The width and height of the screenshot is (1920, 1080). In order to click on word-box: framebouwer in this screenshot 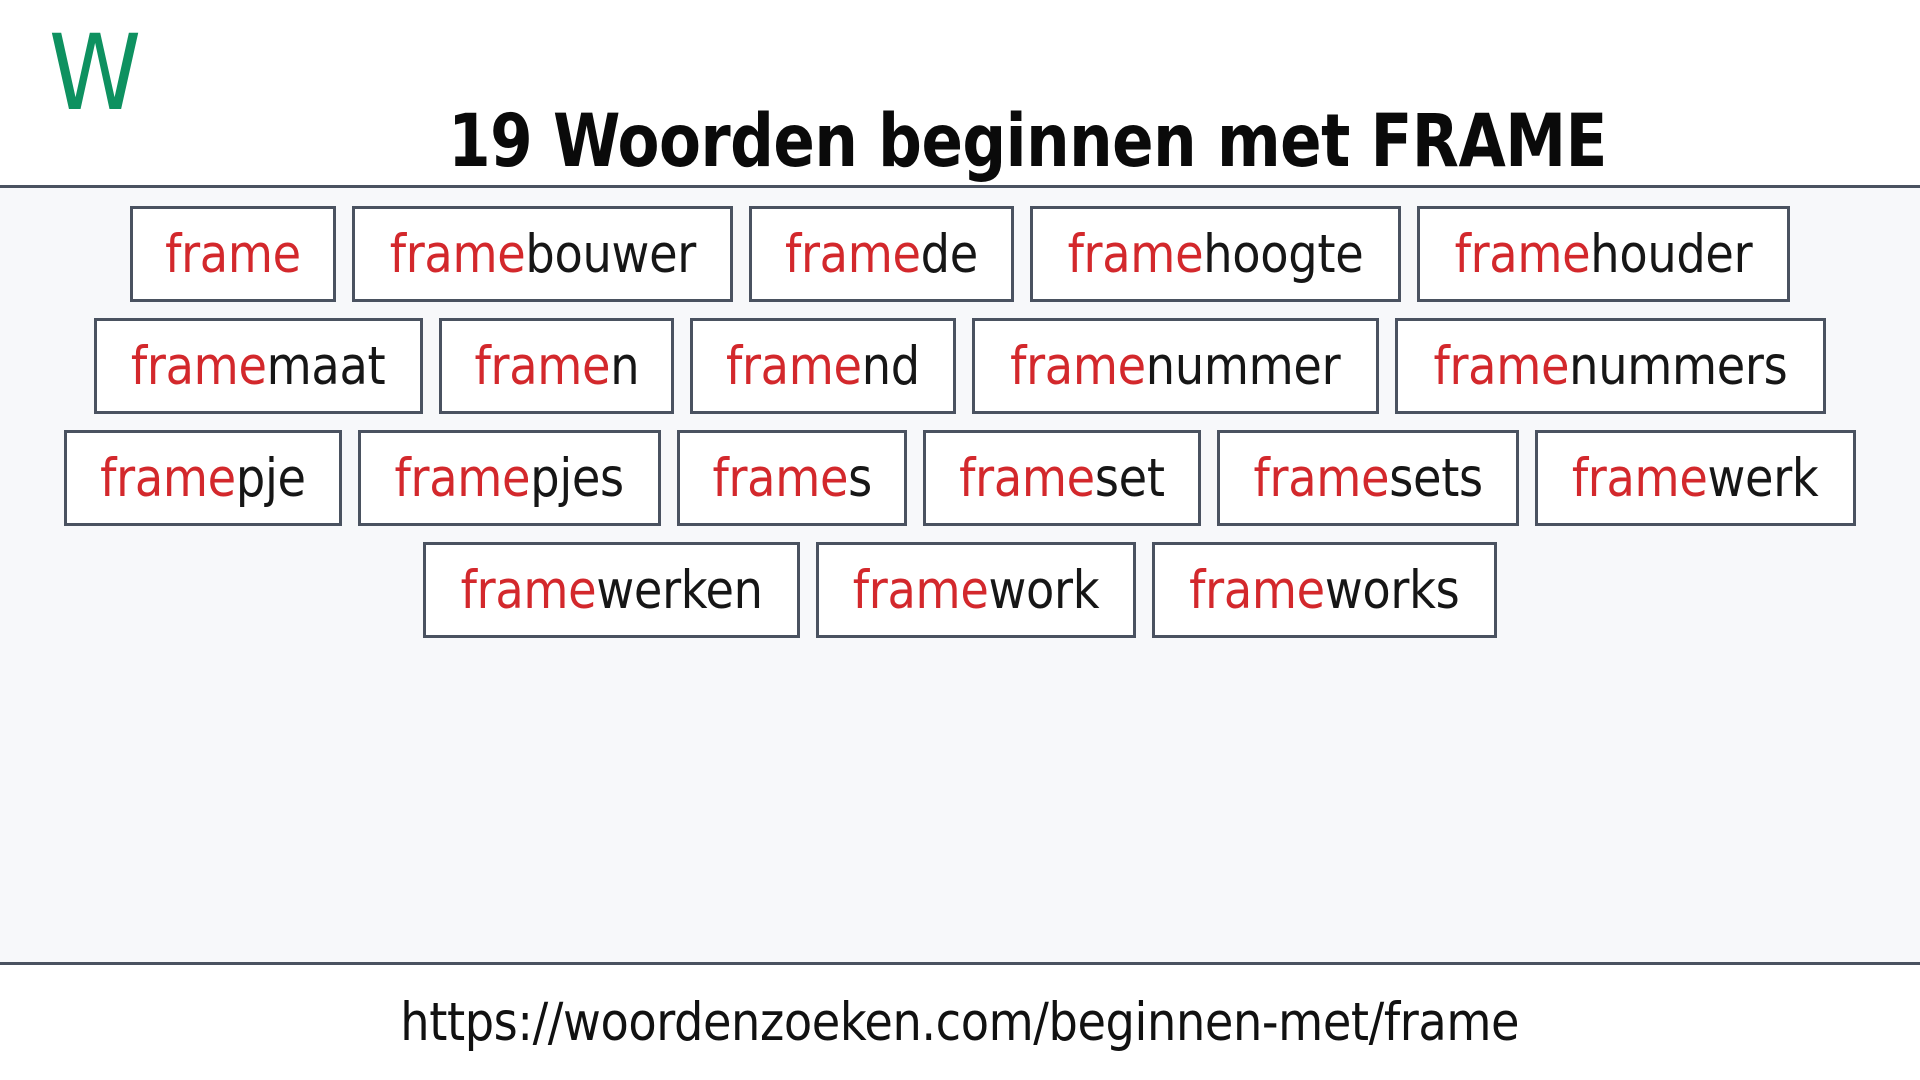, I will do `click(542, 254)`.